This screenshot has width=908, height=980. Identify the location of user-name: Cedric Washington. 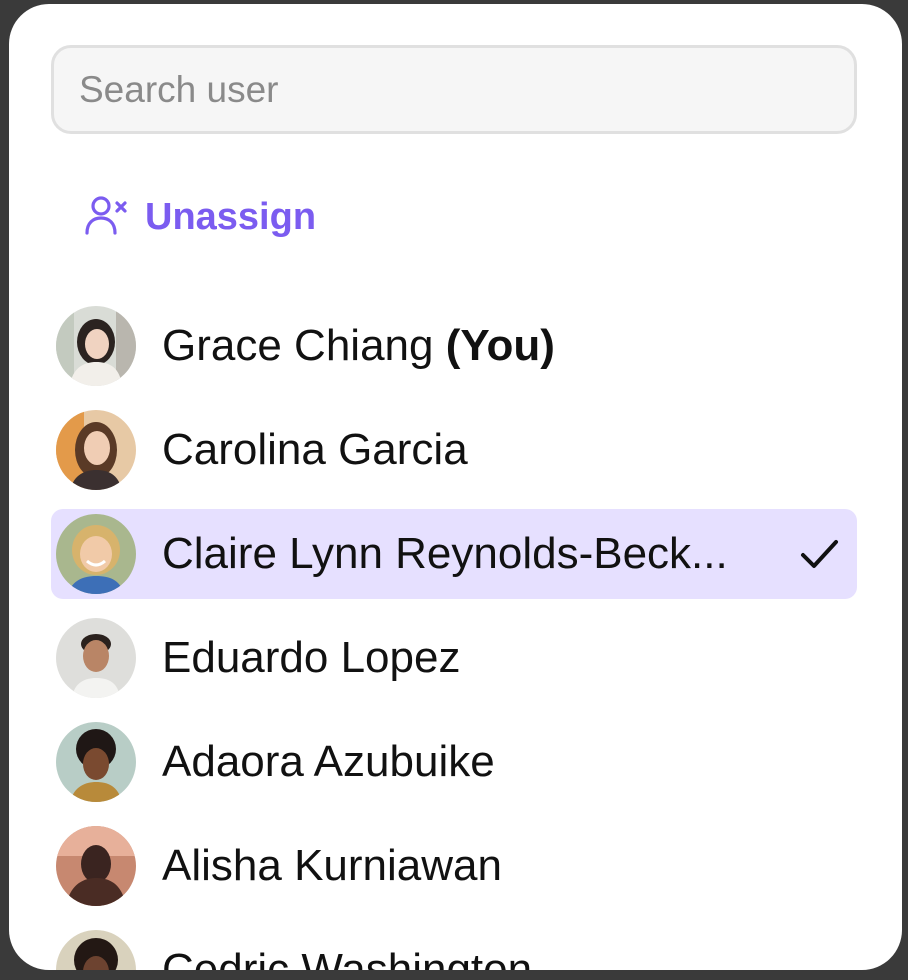
(347, 957).